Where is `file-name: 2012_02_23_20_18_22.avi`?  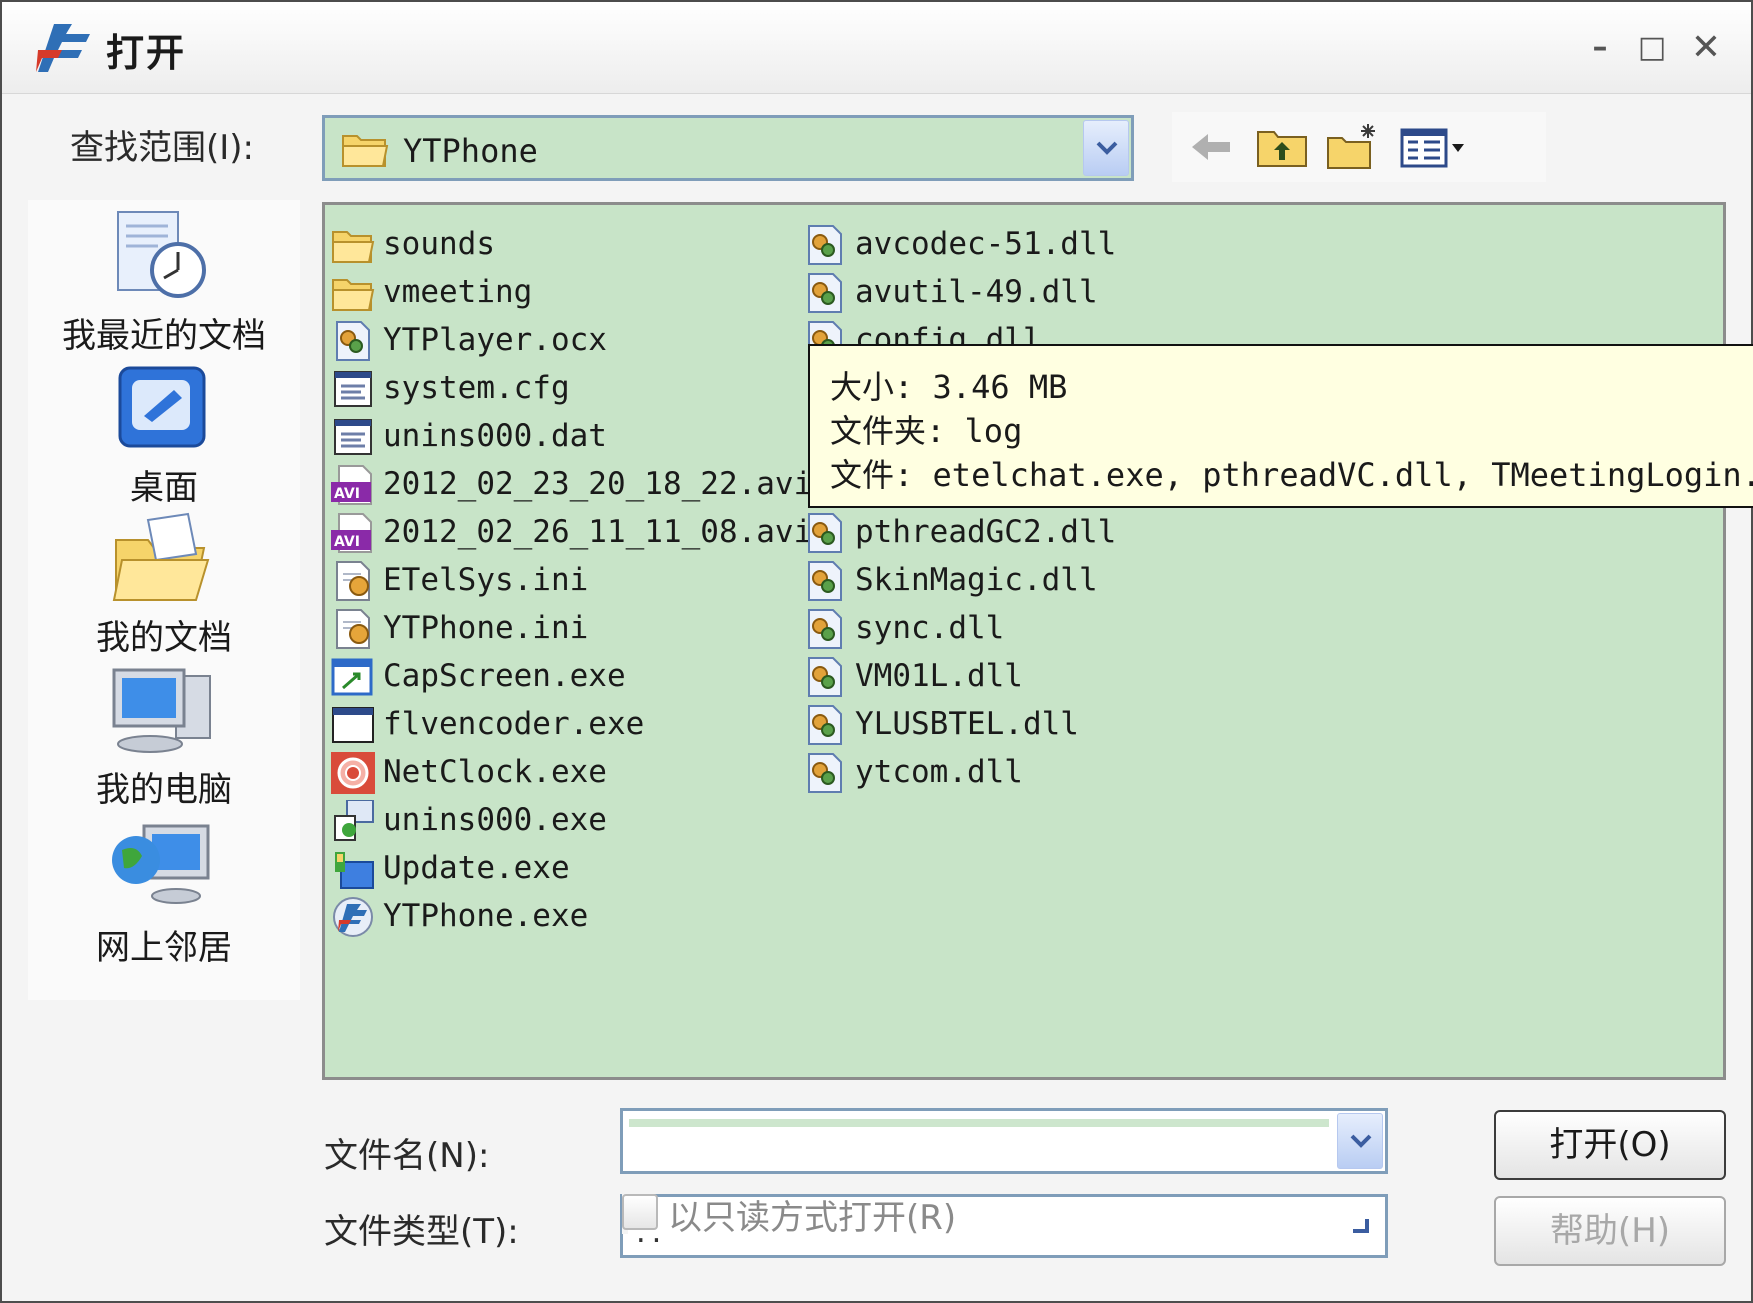 file-name: 2012_02_23_20_18_22.avi is located at coordinates (598, 484).